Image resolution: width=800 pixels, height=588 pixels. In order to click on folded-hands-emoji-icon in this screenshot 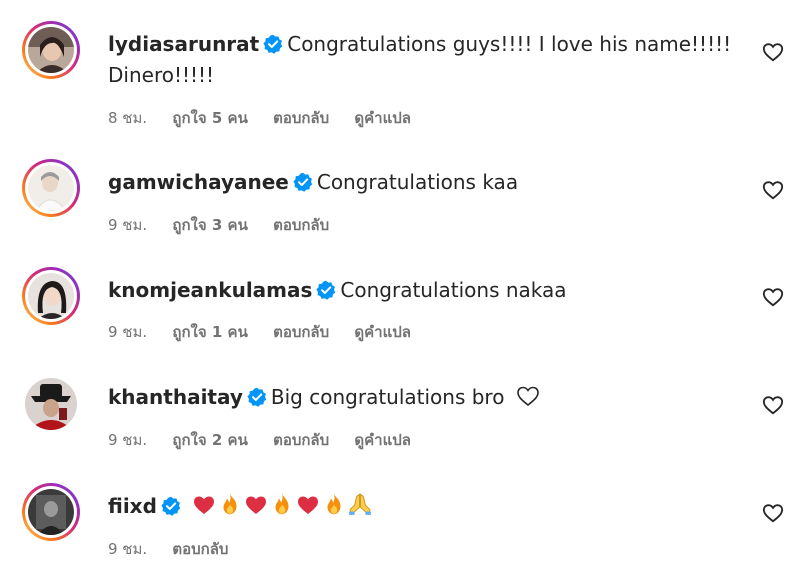, I will do `click(360, 508)`.